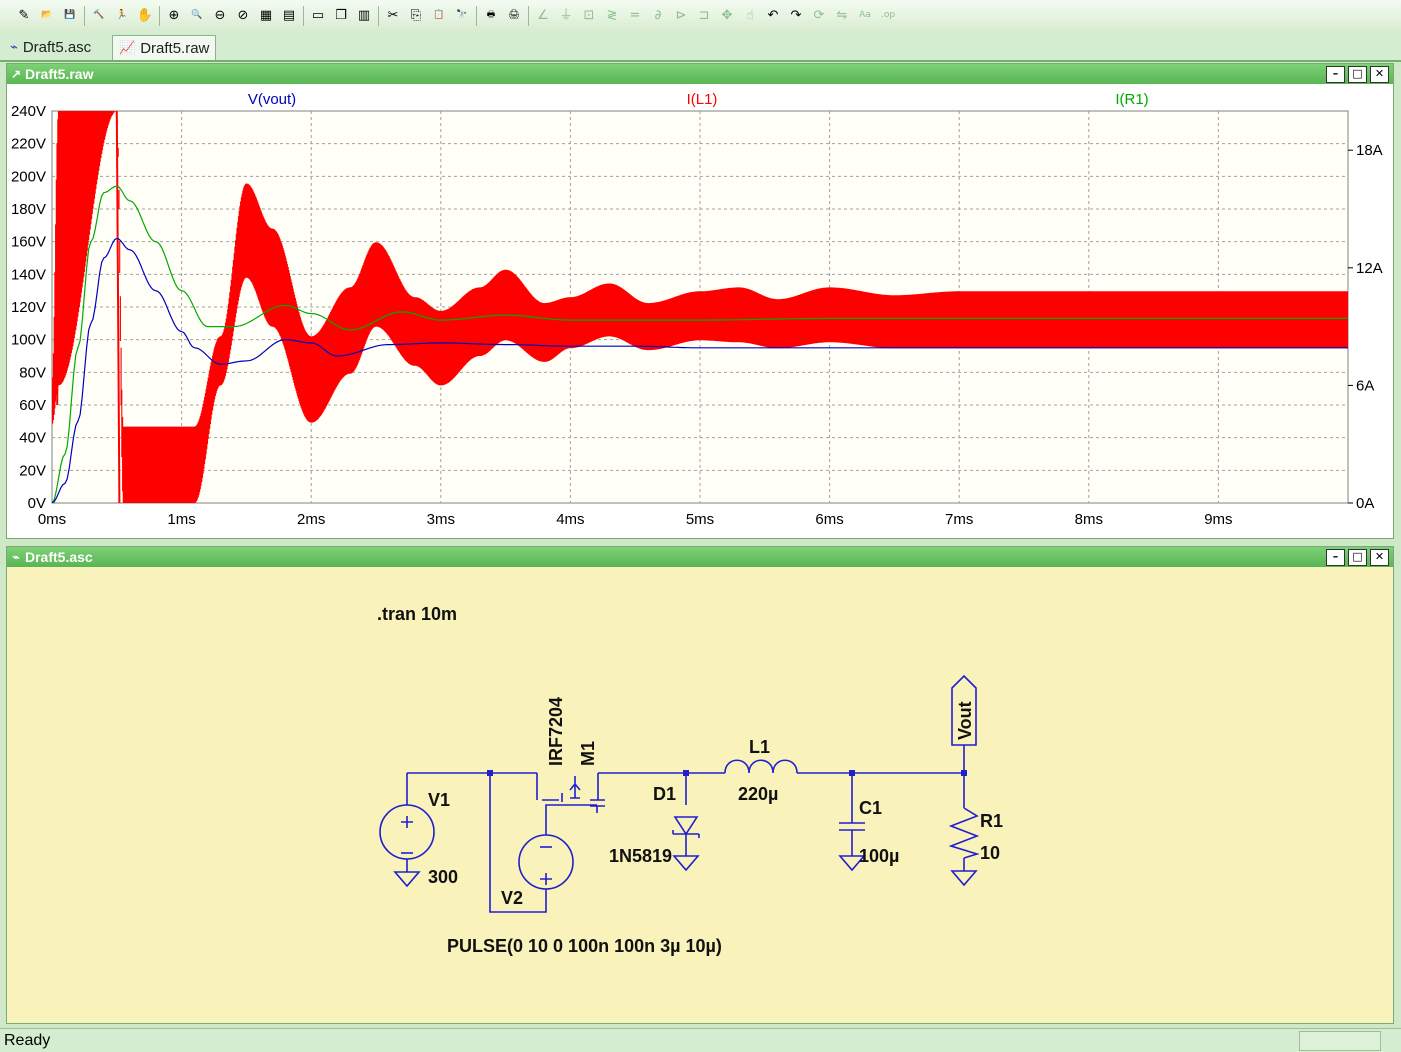  I want to click on trace-label: I(L1), so click(702, 99).